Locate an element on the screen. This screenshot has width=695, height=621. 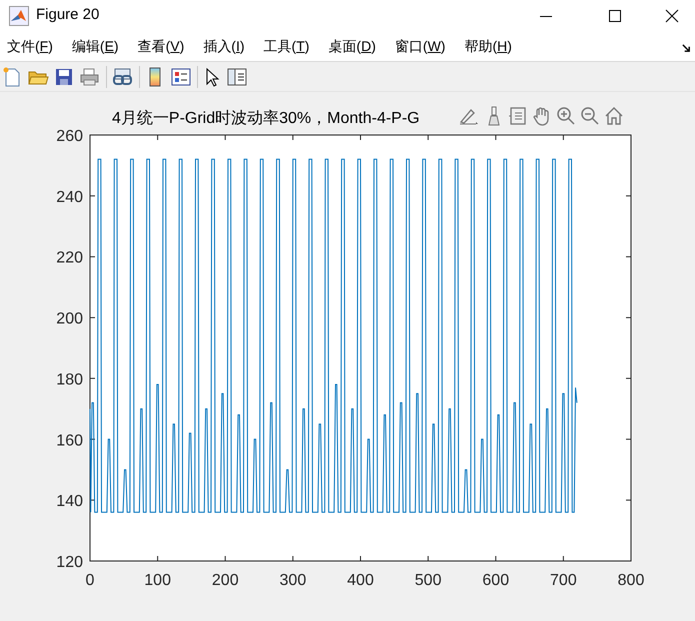
y-tick-label: 120 is located at coordinates (69, 562).